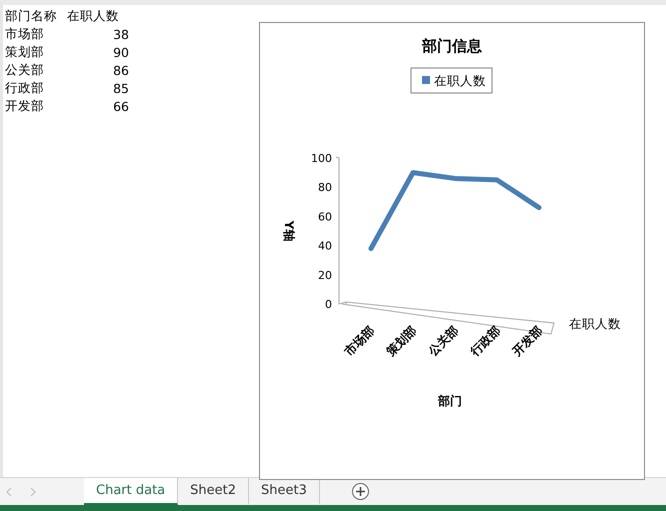 The image size is (666, 511). What do you see at coordinates (595, 323) in the screenshot?
I see `depth-axis-label: 在职人数` at bounding box center [595, 323].